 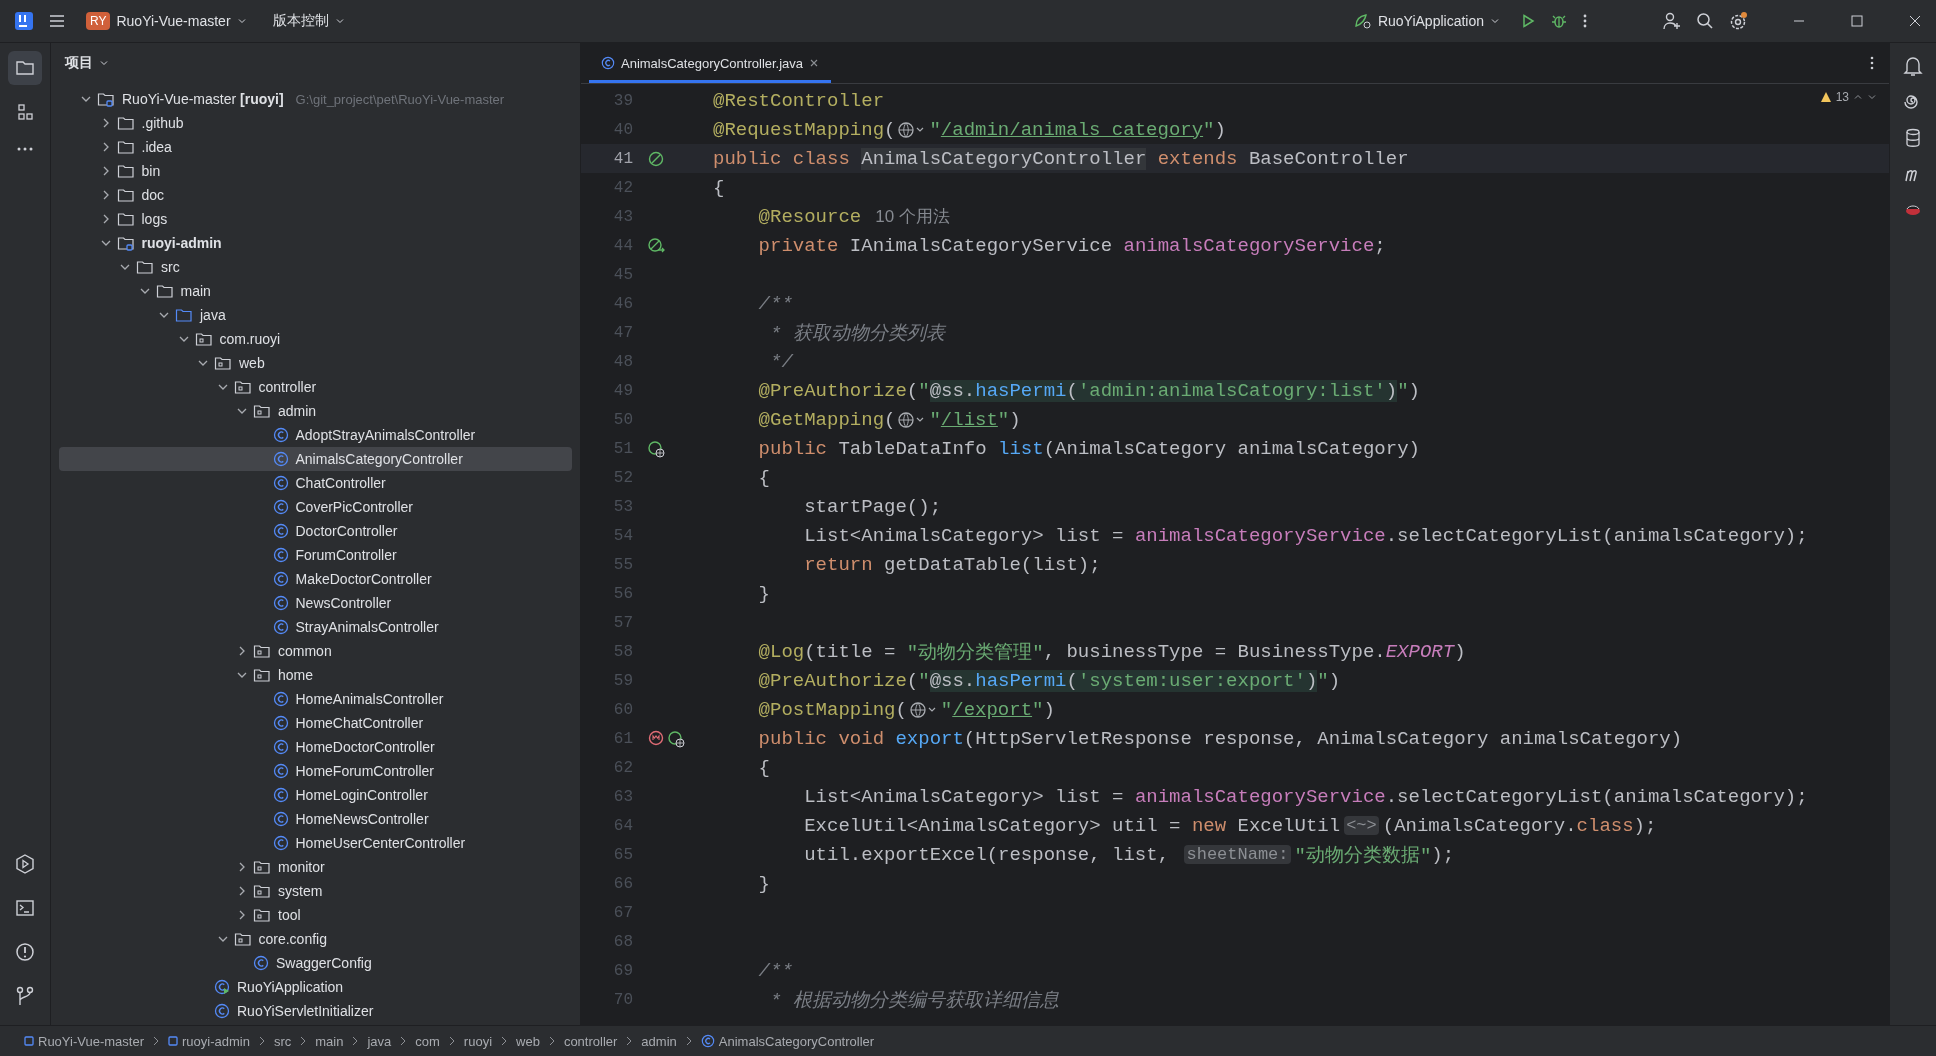 What do you see at coordinates (315, 747) in the screenshot?
I see `tree-item: HomeDoctorController` at bounding box center [315, 747].